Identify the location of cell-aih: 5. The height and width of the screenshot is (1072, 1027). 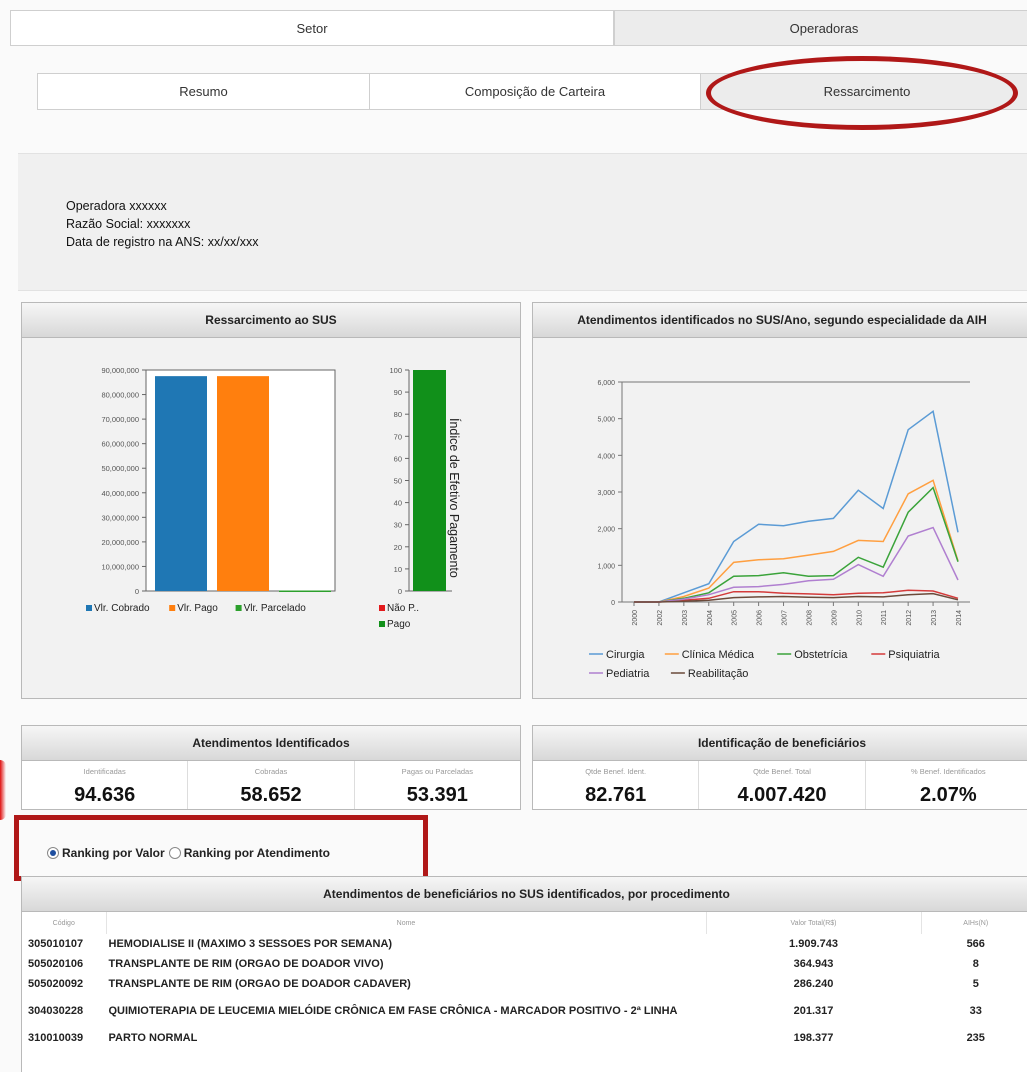
(975, 984).